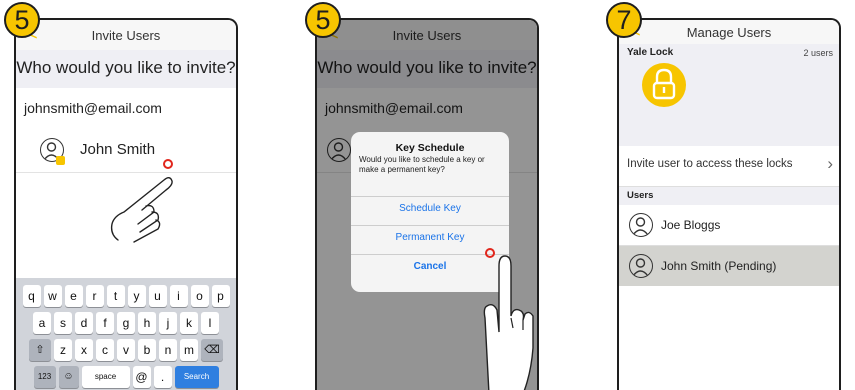  I want to click on key-f: f, so click(105, 323).